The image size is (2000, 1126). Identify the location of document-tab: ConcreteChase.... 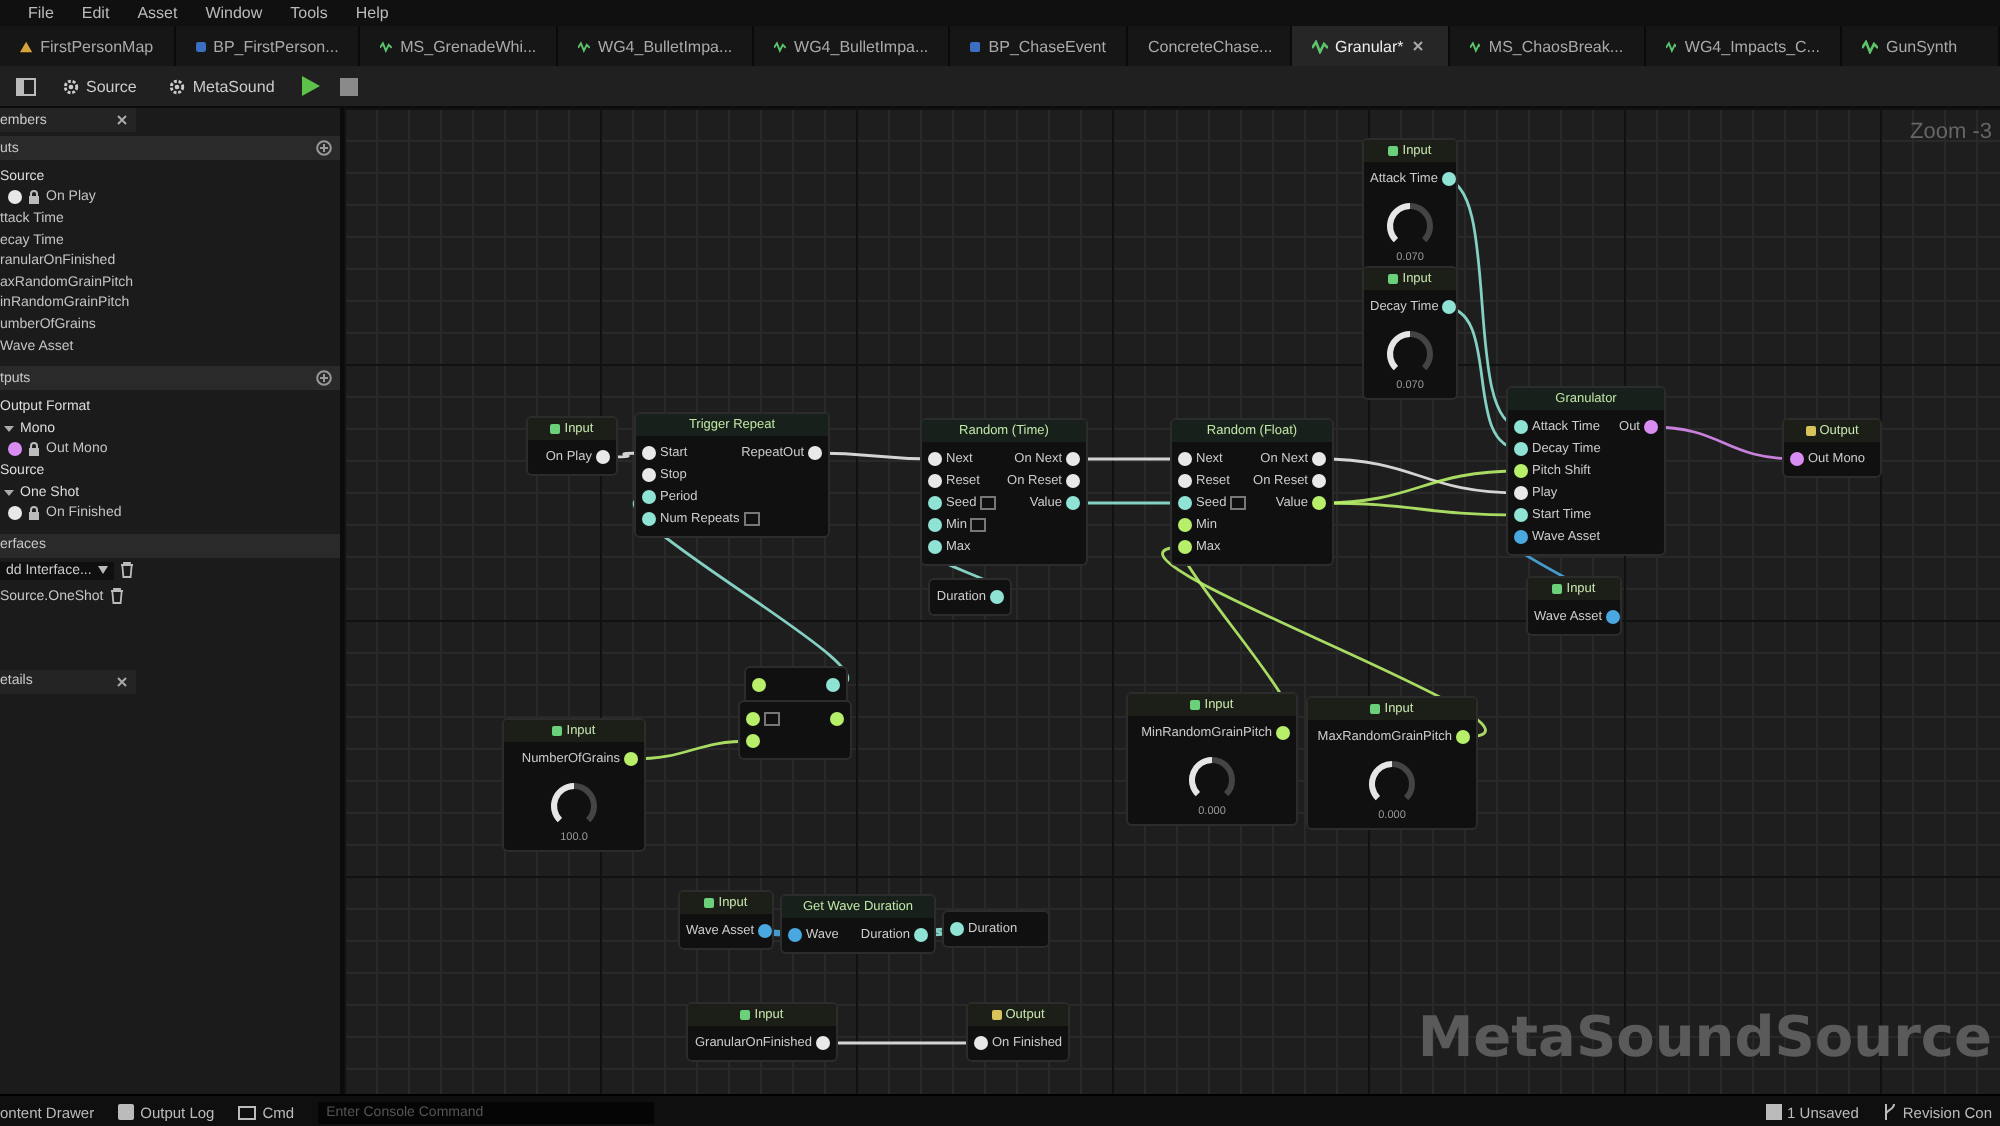
(1209, 46).